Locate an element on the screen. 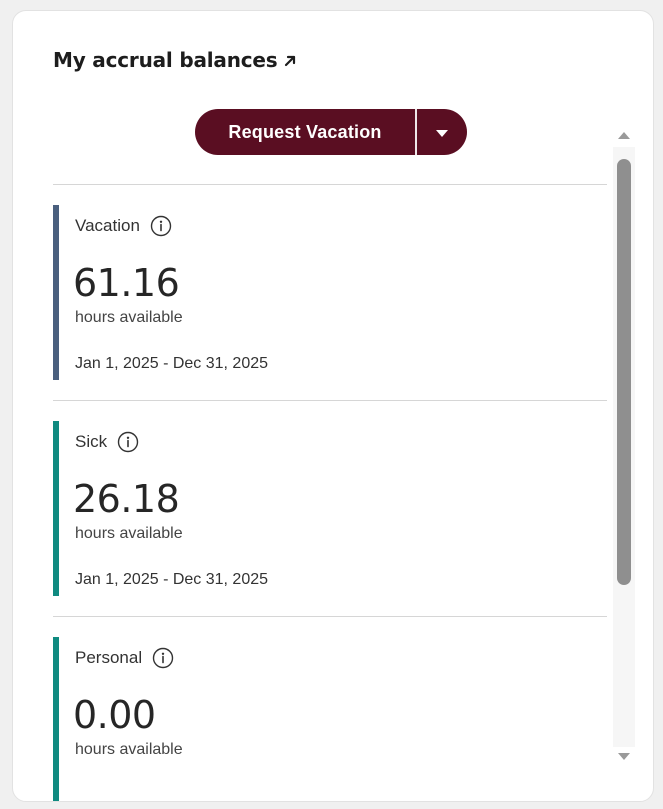 The width and height of the screenshot is (663, 809). request-vacation-split-button: Request Vacation is located at coordinates (331, 132).